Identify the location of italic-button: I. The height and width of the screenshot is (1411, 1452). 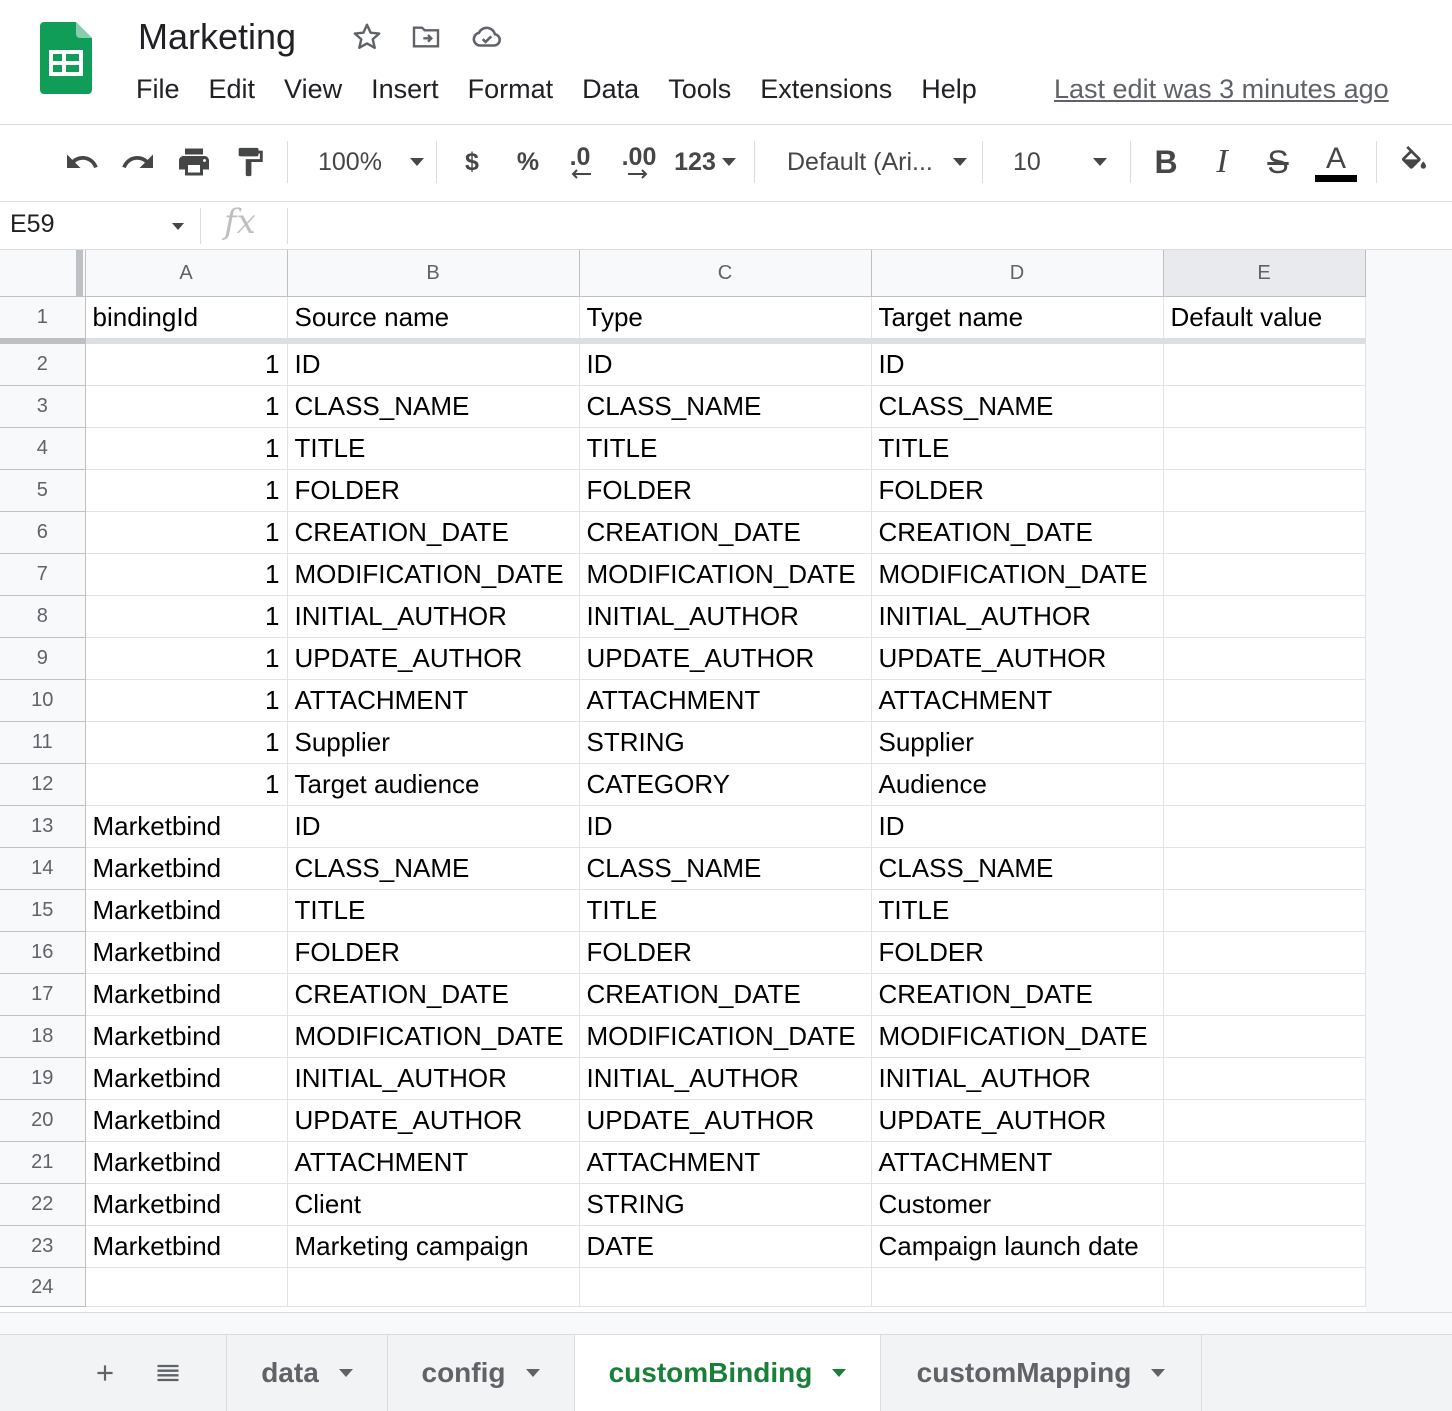
(1222, 162).